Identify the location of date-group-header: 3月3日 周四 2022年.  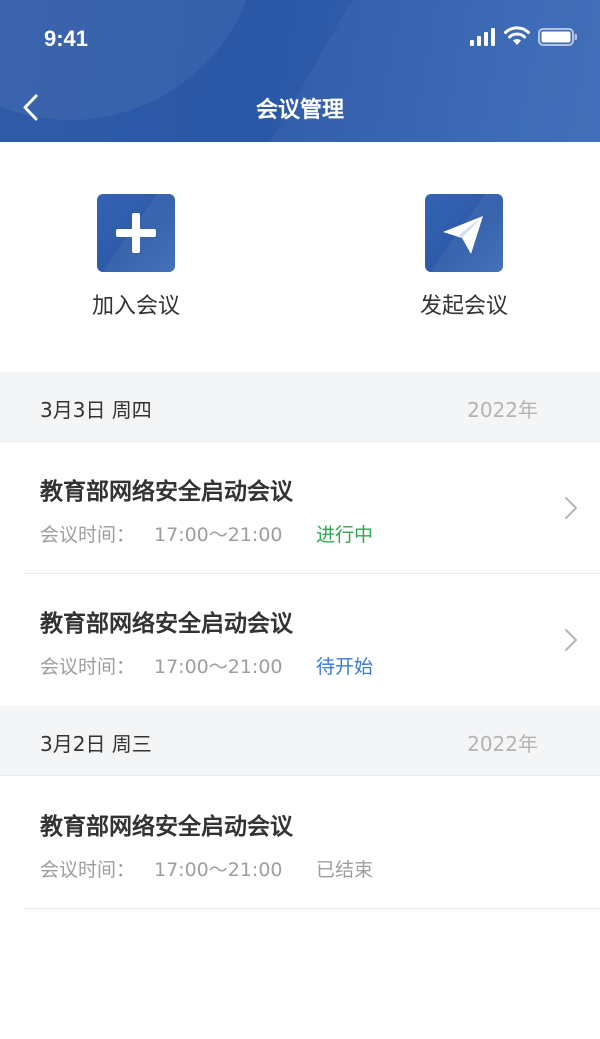
(300, 407).